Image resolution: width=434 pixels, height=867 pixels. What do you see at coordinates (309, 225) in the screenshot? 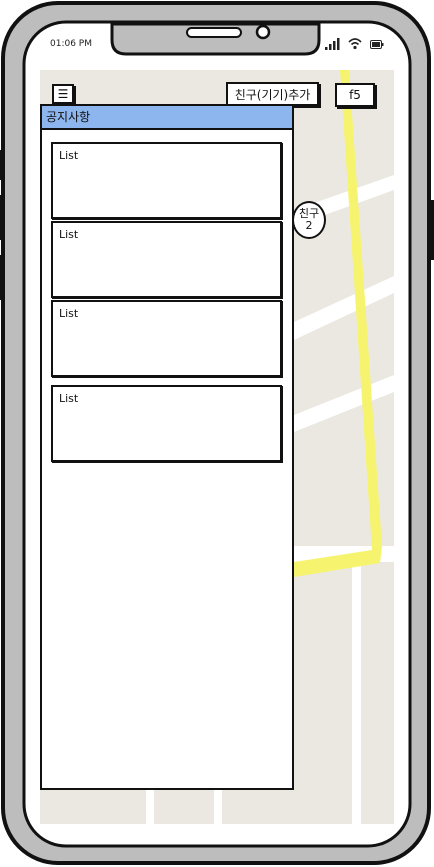
I see `friend-marker-number: 2` at bounding box center [309, 225].